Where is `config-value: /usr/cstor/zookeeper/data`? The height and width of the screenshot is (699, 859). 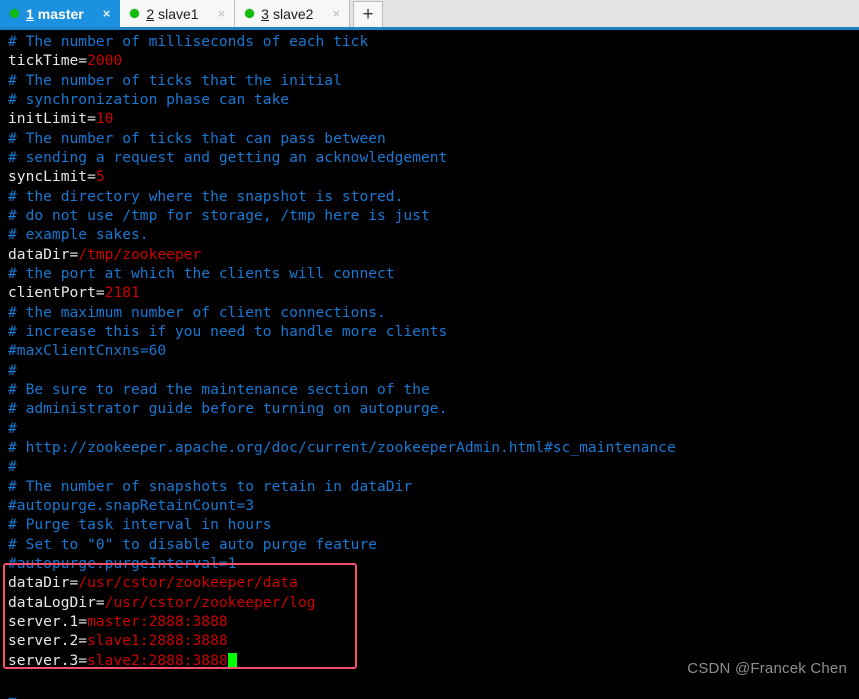
config-value: /usr/cstor/zookeeper/data is located at coordinates (188, 583).